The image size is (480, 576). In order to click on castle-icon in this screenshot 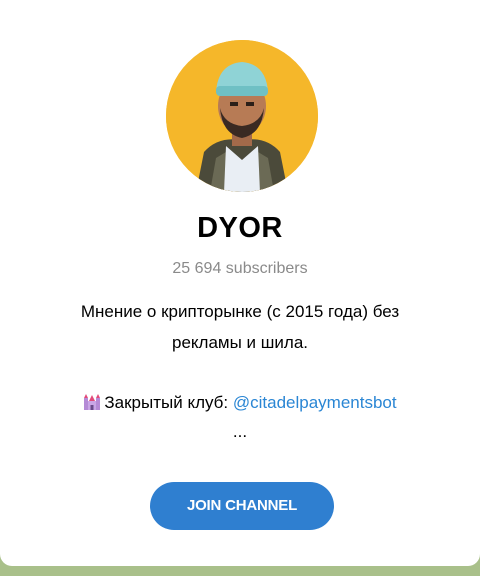, I will do `click(92, 406)`.